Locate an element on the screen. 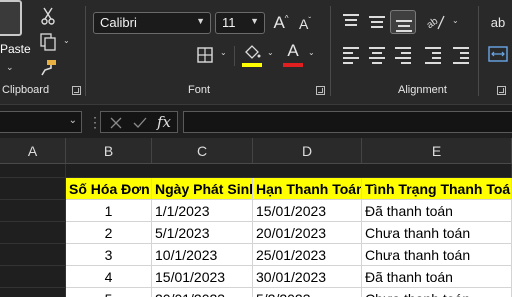 This screenshot has height=297, width=512. cell-due-date: 25/01/2023 is located at coordinates (307, 255).